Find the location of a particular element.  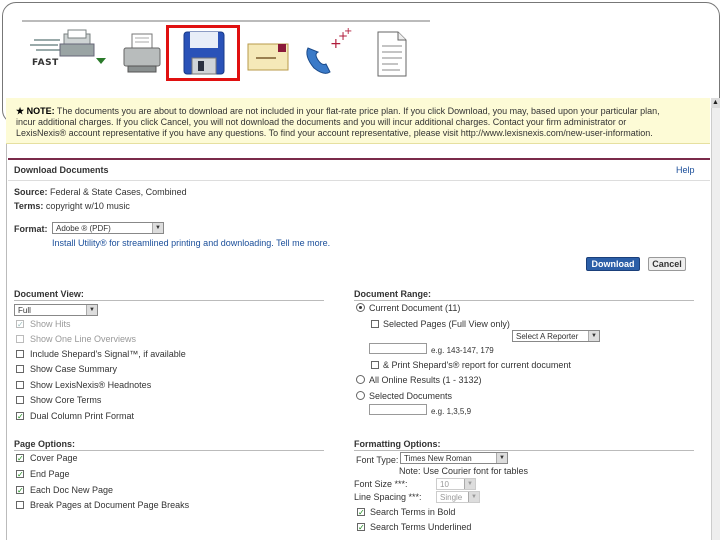

search-terms-underline-label: Search Terms Underlined is located at coordinates (421, 527).